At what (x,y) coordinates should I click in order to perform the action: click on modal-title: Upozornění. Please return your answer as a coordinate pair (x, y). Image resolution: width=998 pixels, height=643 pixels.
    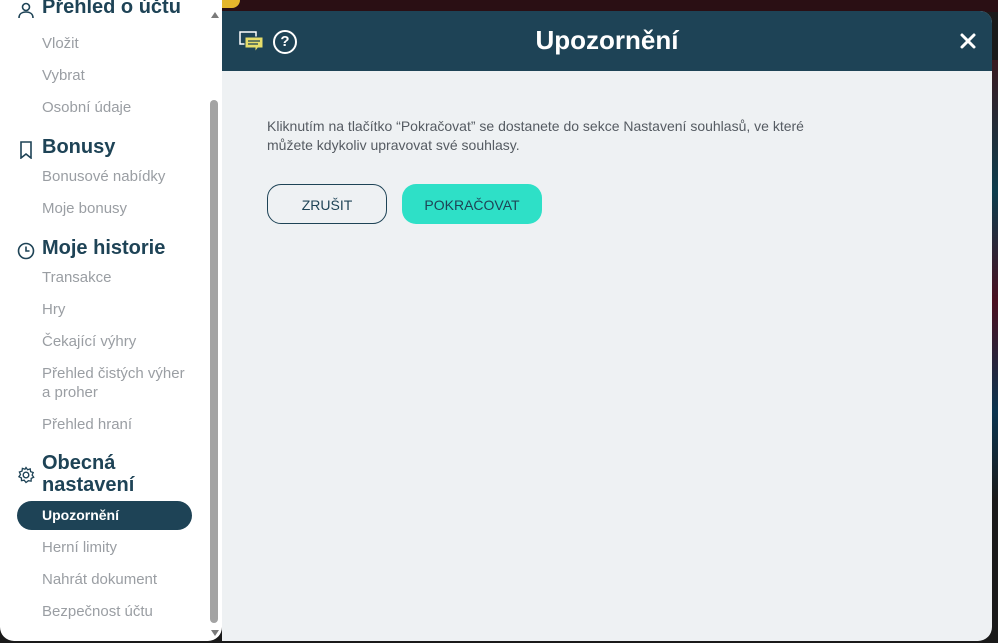
    Looking at the image, I should click on (607, 40).